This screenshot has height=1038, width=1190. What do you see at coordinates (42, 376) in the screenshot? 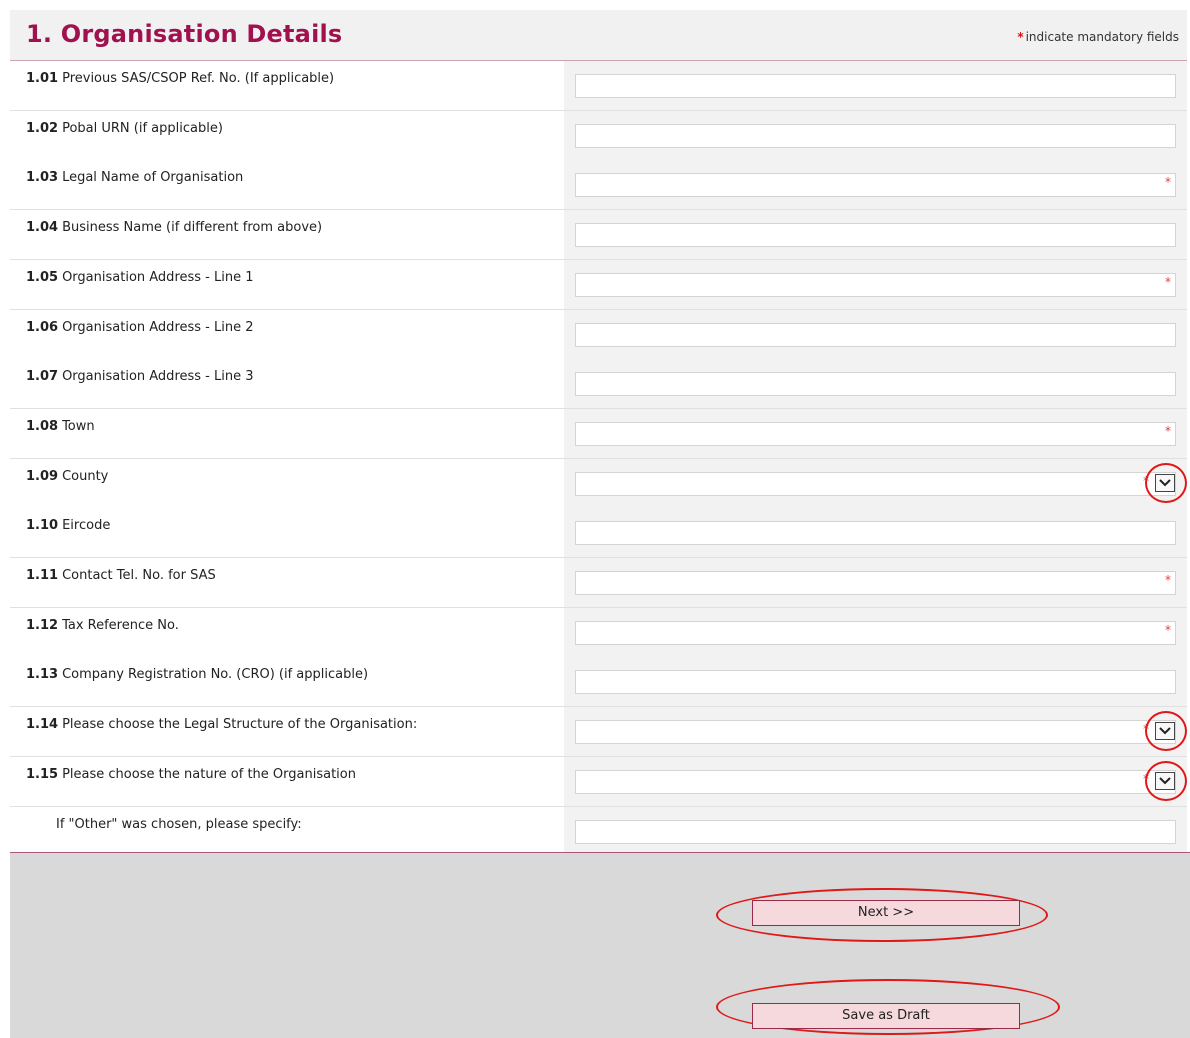
I see `field-number: 1.07` at bounding box center [42, 376].